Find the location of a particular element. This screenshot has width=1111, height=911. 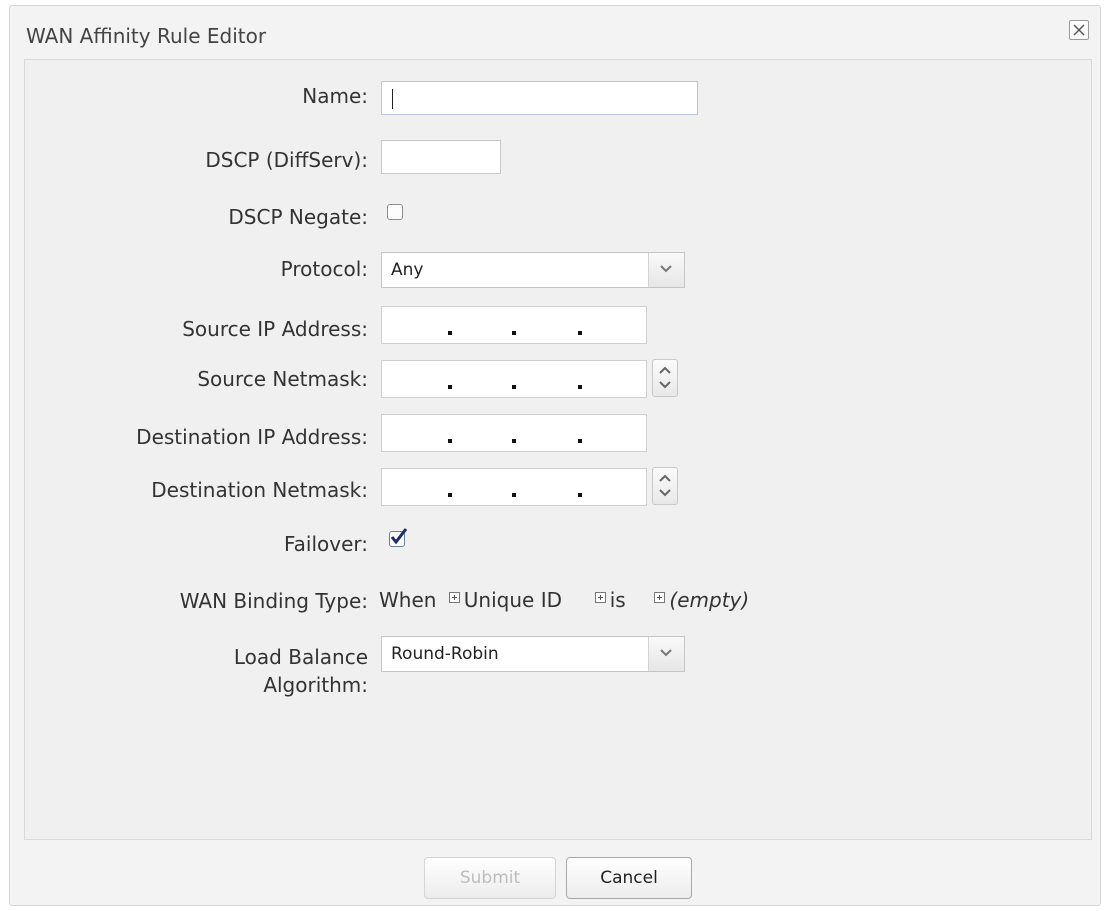

binding-operator-link: is is located at coordinates (618, 600).